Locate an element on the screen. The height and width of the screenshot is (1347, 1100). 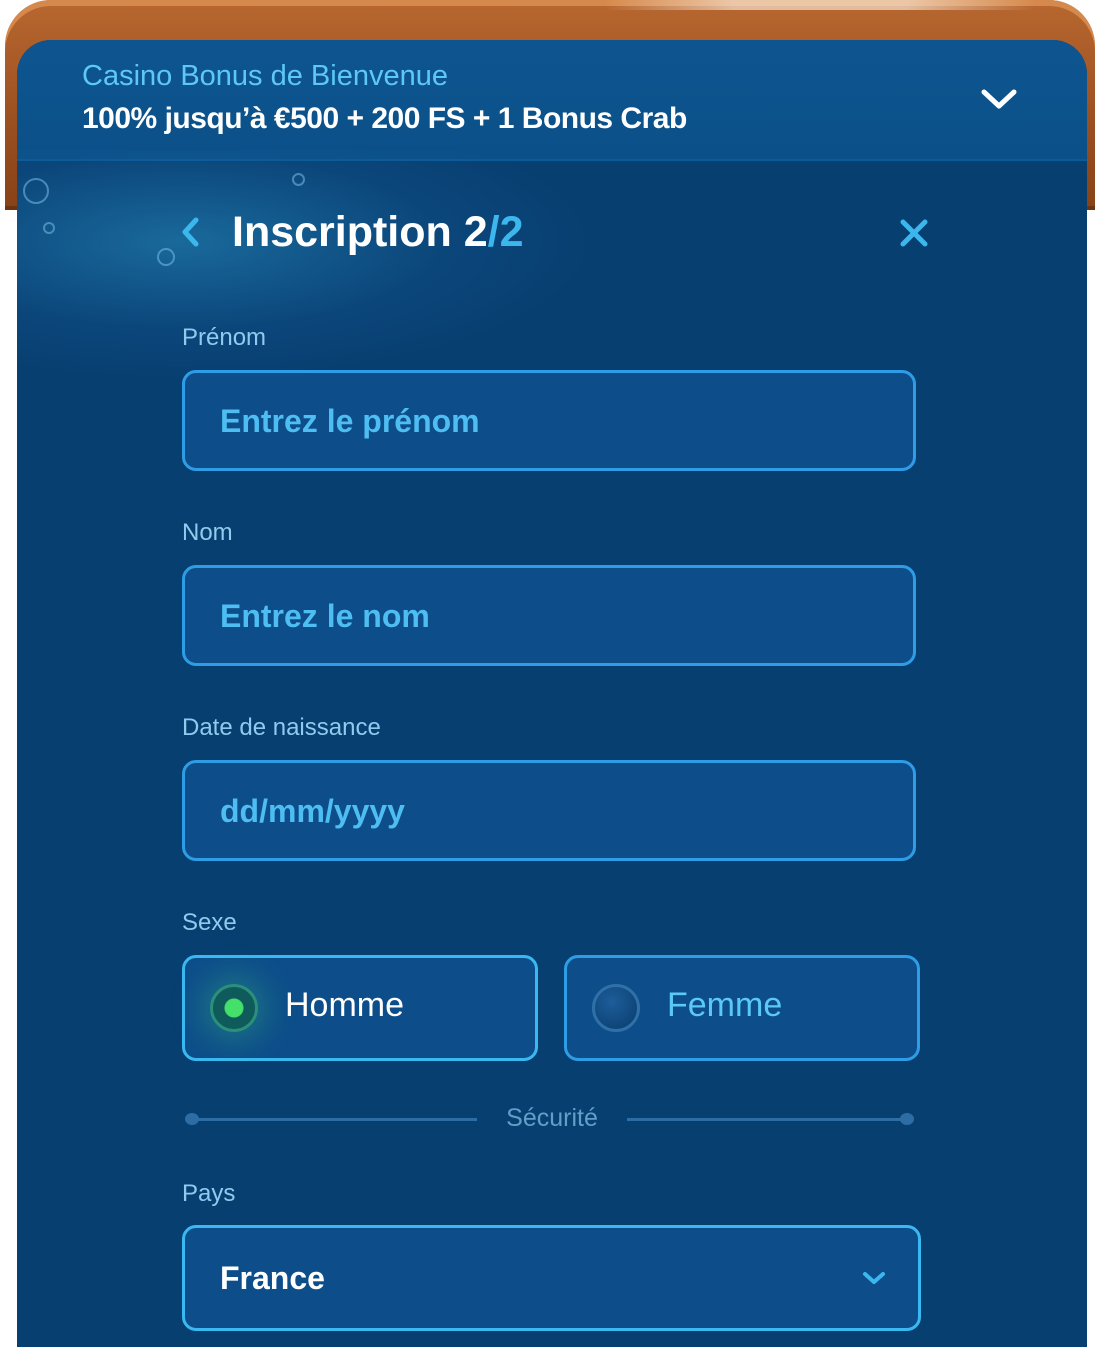
bubble-decoration is located at coordinates (298, 179).